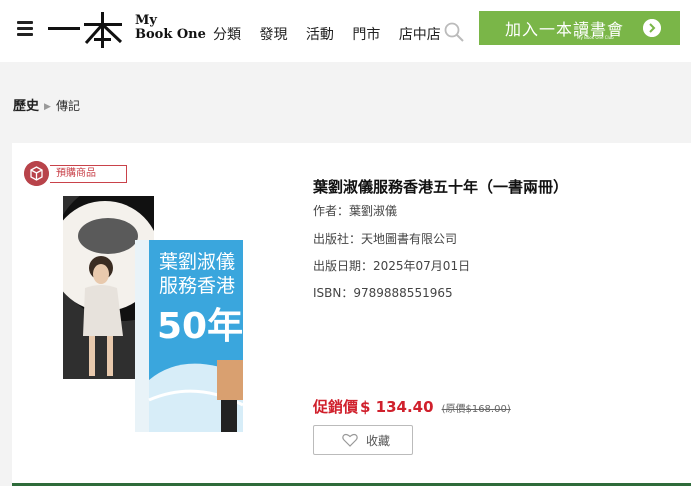 The height and width of the screenshot is (486, 691). I want to click on breadcrumb-history: 歷史, so click(26, 106).